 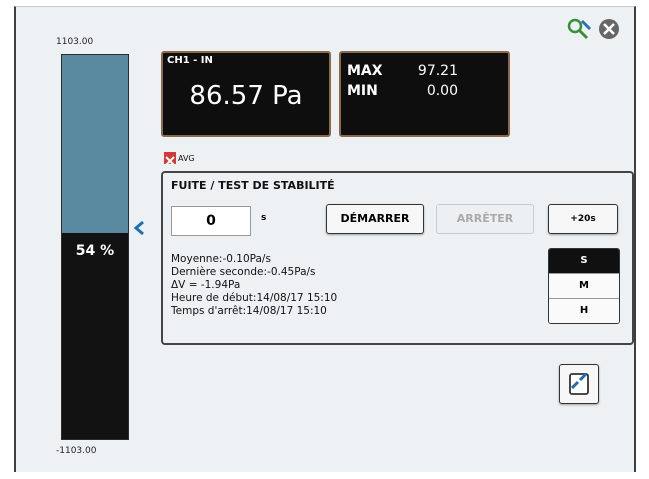 I want to click on min-label: MIN, so click(x=362, y=91).